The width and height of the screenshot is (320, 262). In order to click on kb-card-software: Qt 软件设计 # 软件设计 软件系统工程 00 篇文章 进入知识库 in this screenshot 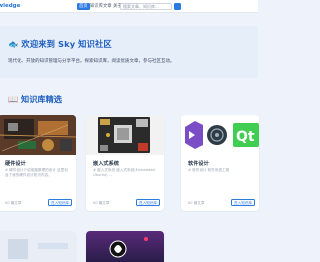, I will do `click(220, 163)`.